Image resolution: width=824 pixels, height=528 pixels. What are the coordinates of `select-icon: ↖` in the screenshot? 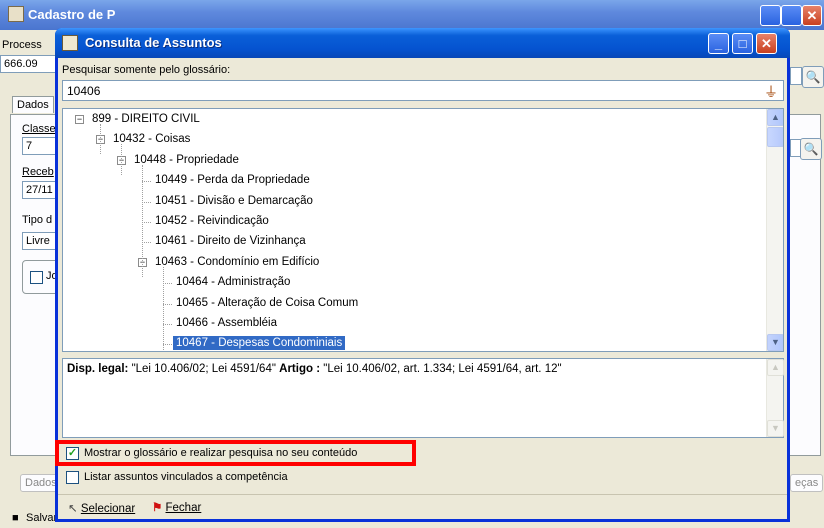 It's located at (73, 509).